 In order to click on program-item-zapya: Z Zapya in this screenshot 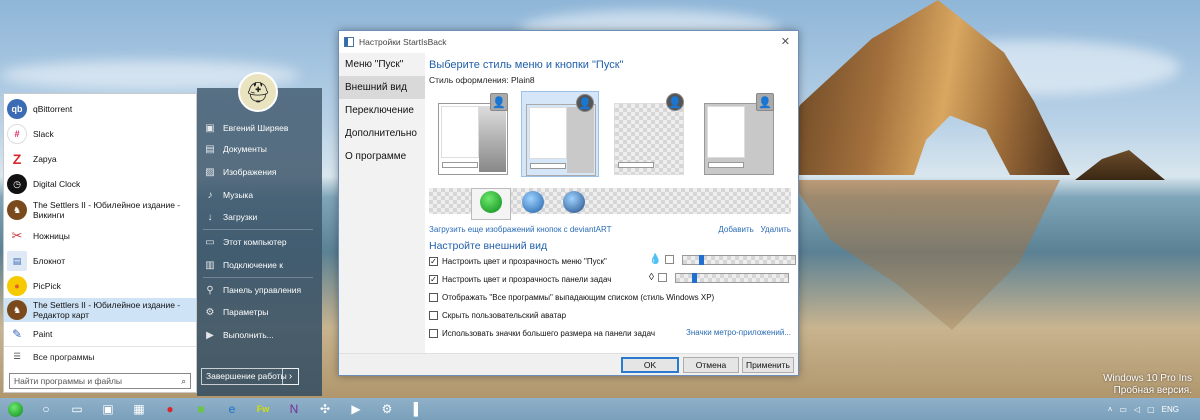, I will do `click(100, 159)`.